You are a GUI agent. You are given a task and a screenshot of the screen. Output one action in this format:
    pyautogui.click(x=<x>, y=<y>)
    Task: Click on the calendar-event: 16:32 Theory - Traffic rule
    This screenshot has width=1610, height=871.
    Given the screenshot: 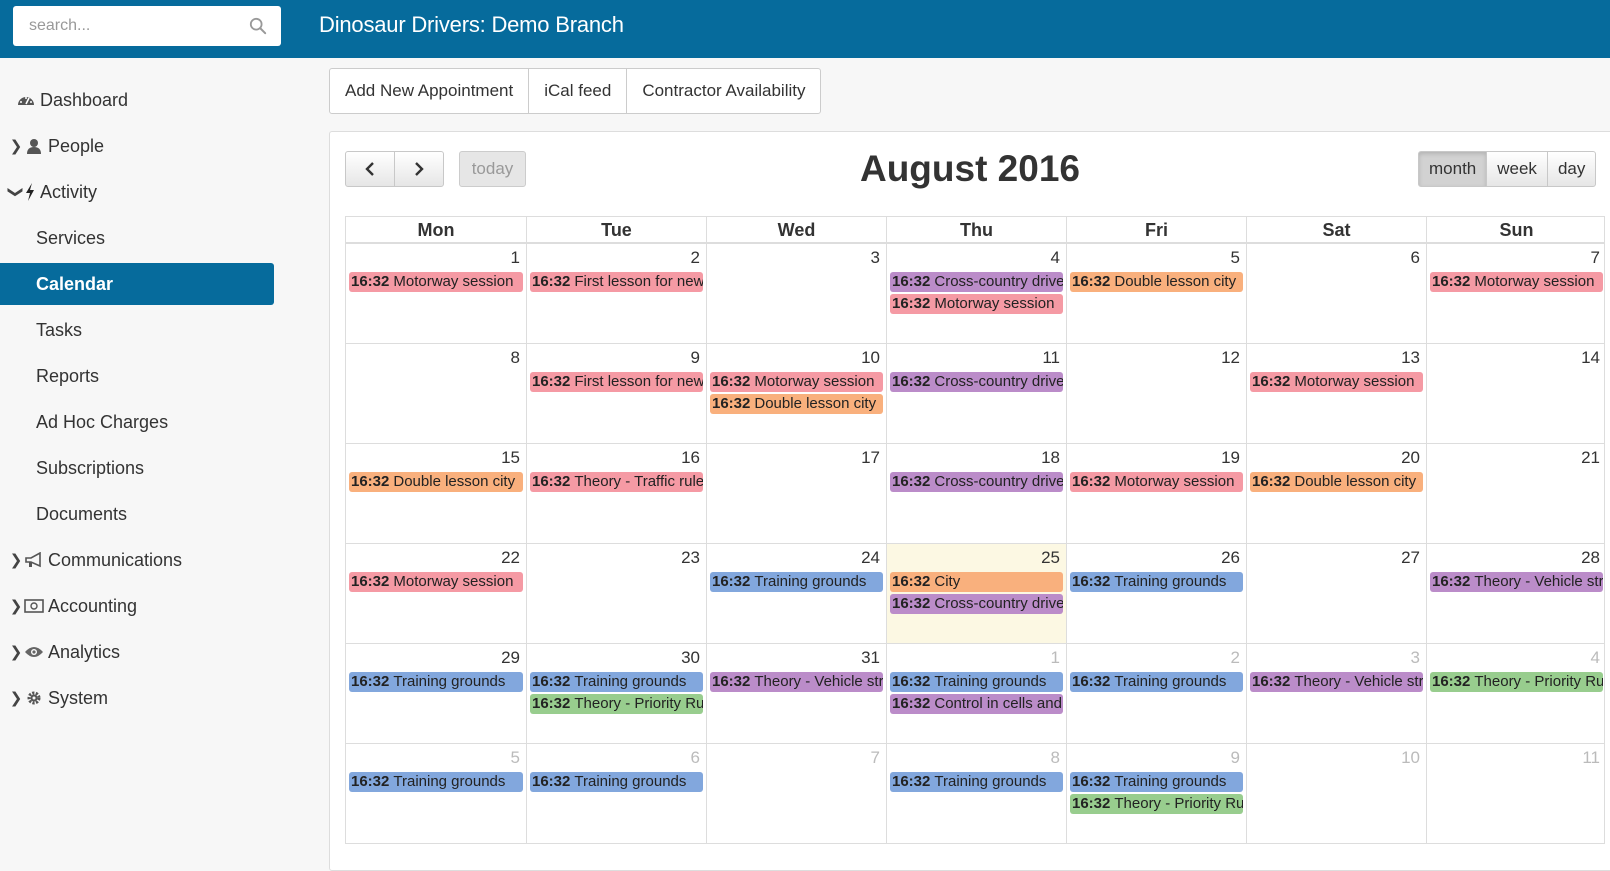 What is the action you would take?
    pyautogui.click(x=616, y=482)
    